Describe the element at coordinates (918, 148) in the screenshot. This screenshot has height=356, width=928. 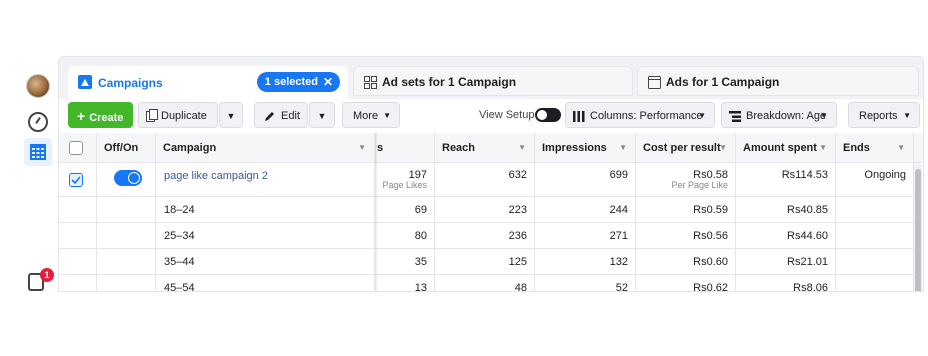
I see `header-overflow` at that location.